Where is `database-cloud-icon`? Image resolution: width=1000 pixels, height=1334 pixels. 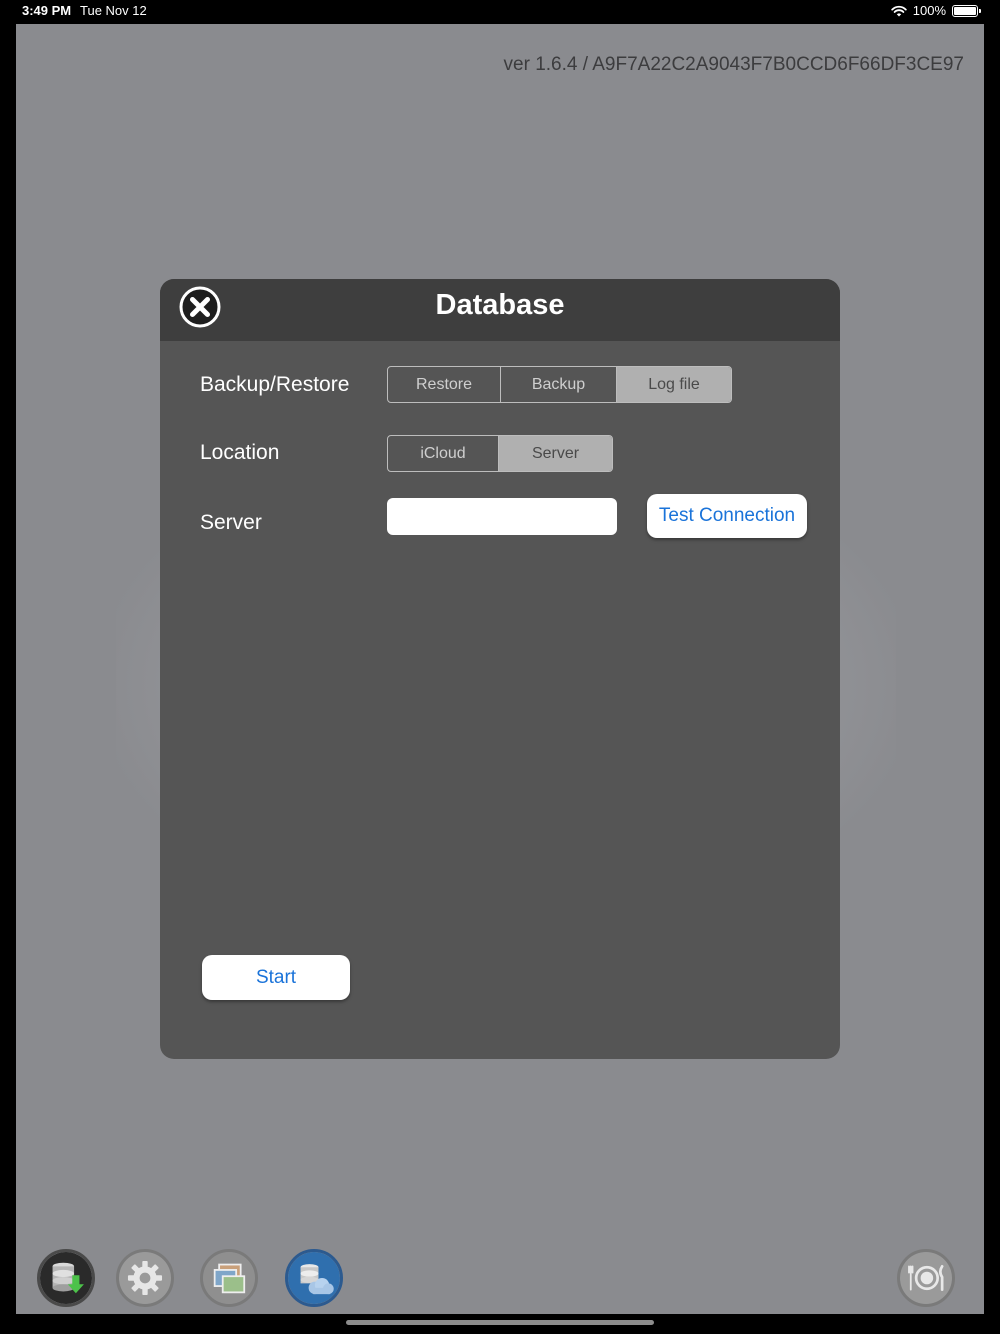 database-cloud-icon is located at coordinates (314, 1278).